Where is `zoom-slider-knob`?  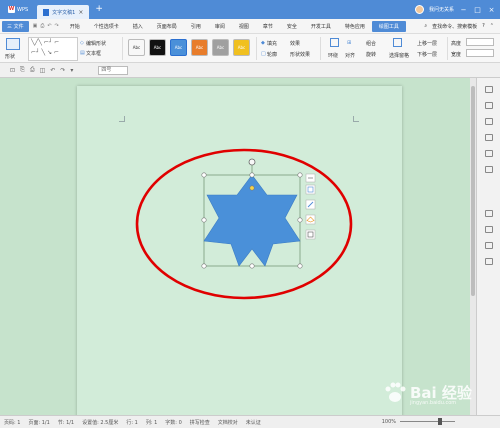
zoom-slider-knob is located at coordinates (440, 421).